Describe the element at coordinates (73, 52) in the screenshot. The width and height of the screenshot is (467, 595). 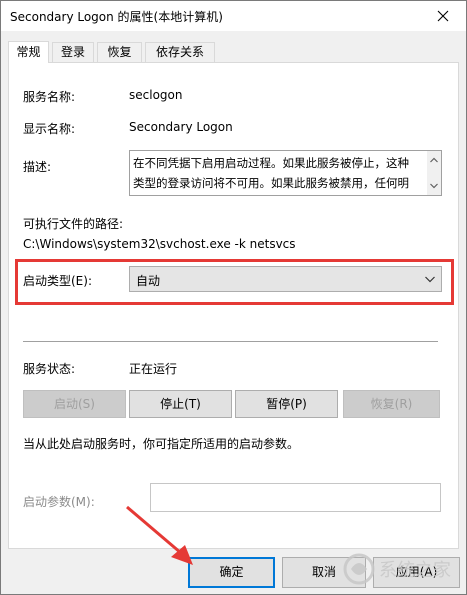
I see `tab-logon: 登录` at that location.